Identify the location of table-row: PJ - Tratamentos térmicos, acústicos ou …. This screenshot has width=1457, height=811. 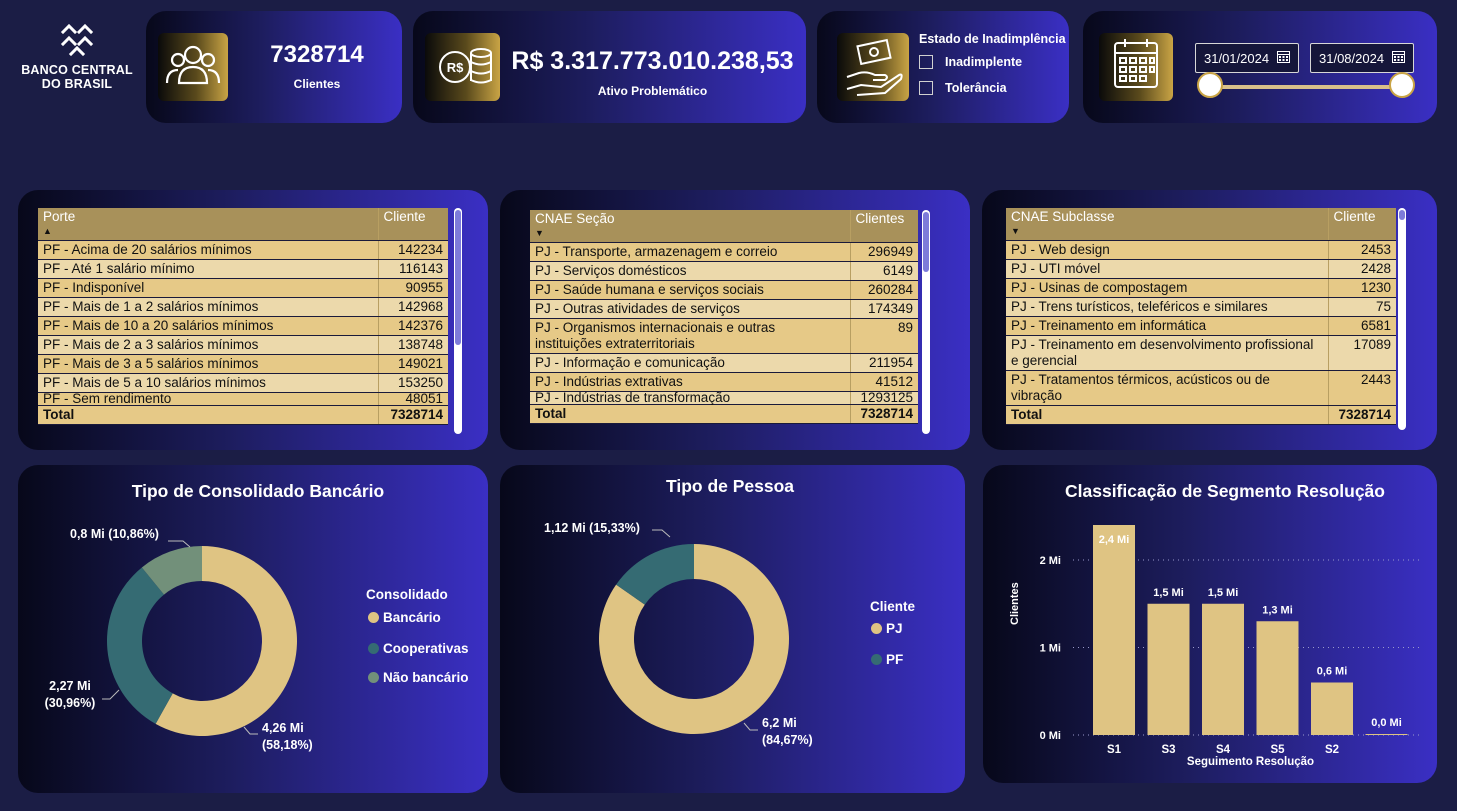
(1201, 388).